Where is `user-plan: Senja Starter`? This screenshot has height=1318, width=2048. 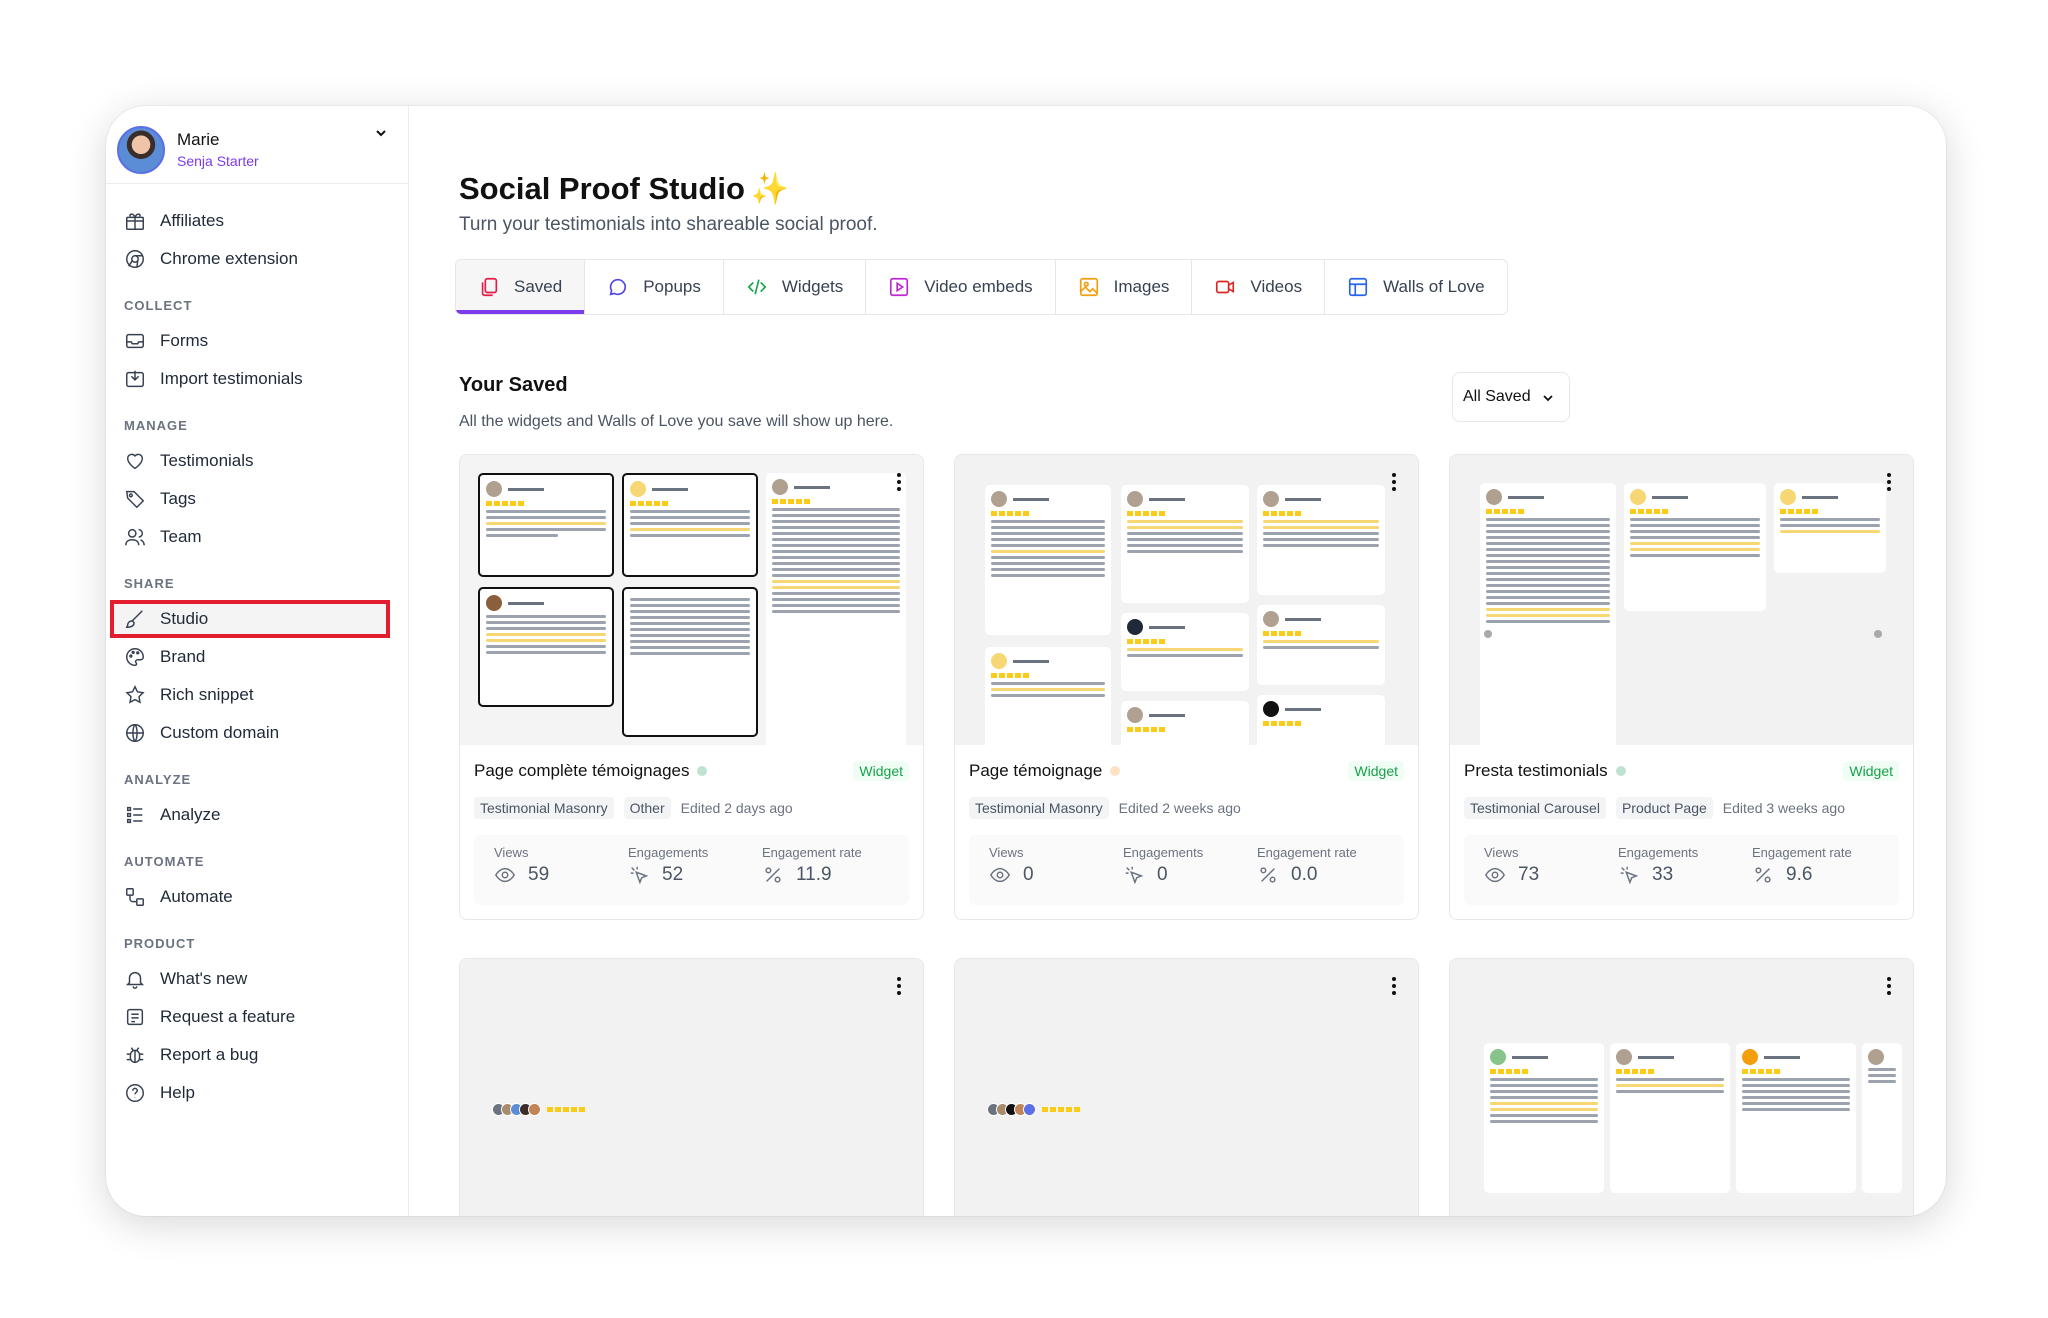 user-plan: Senja Starter is located at coordinates (218, 161).